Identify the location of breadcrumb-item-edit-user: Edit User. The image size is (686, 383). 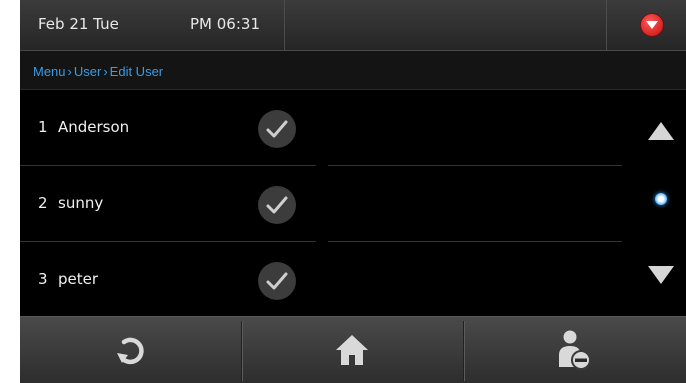
(136, 71).